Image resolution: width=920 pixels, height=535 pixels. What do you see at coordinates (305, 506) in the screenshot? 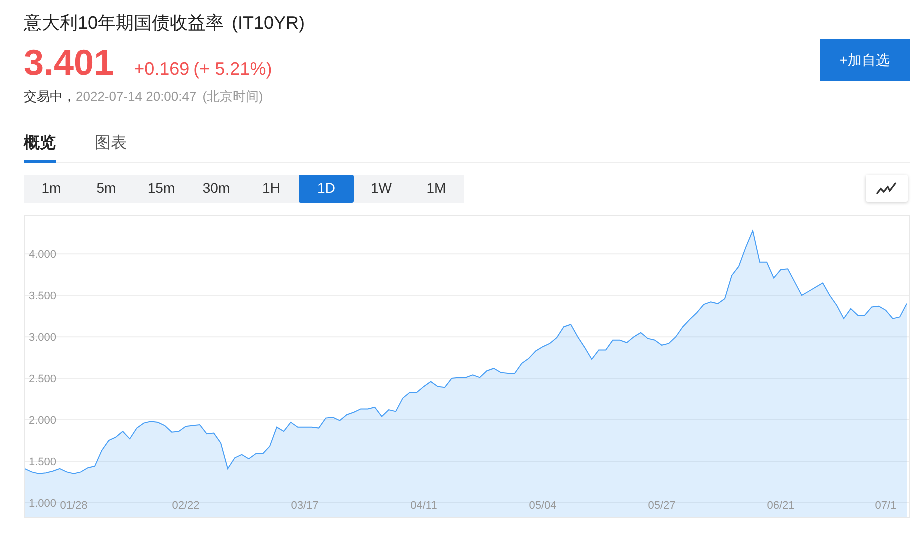
I see `x-axis-label: 03/17` at bounding box center [305, 506].